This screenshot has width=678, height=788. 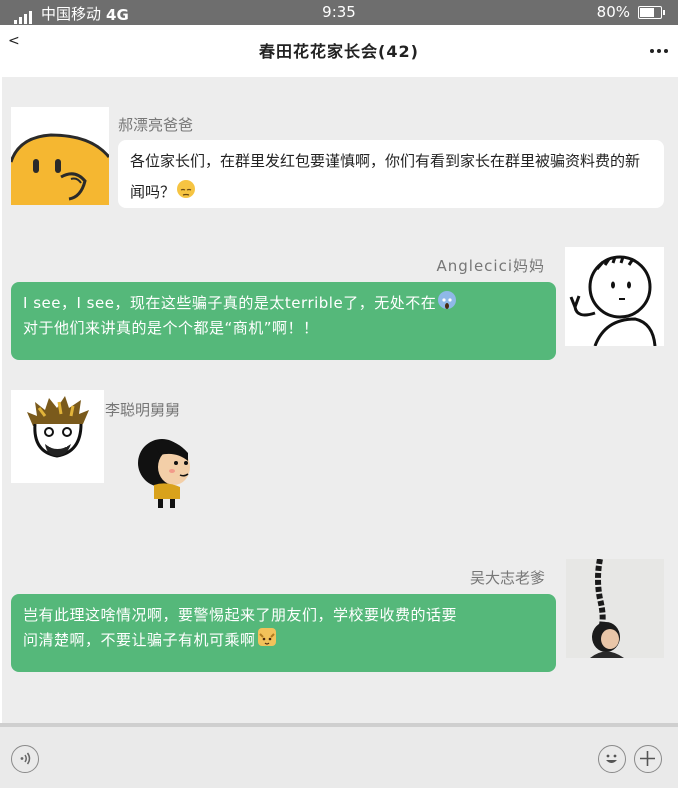 I want to click on nav-bar: < 春田花花家长会(42), so click(x=339, y=51).